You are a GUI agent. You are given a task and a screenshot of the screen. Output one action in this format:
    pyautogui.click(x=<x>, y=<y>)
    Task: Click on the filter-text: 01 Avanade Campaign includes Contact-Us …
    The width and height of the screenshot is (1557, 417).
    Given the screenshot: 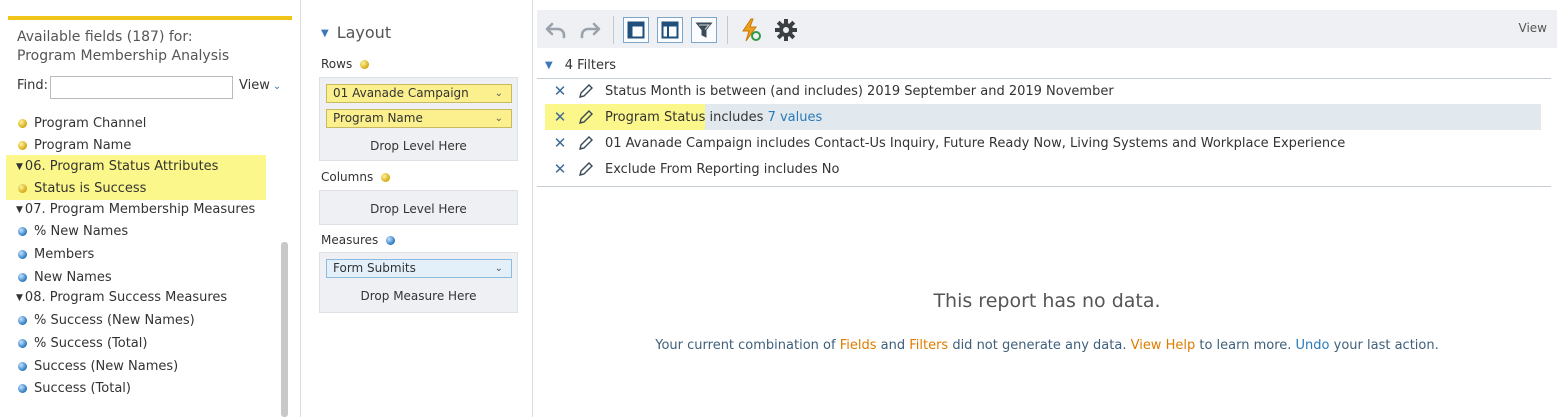 What is the action you would take?
    pyautogui.click(x=975, y=143)
    